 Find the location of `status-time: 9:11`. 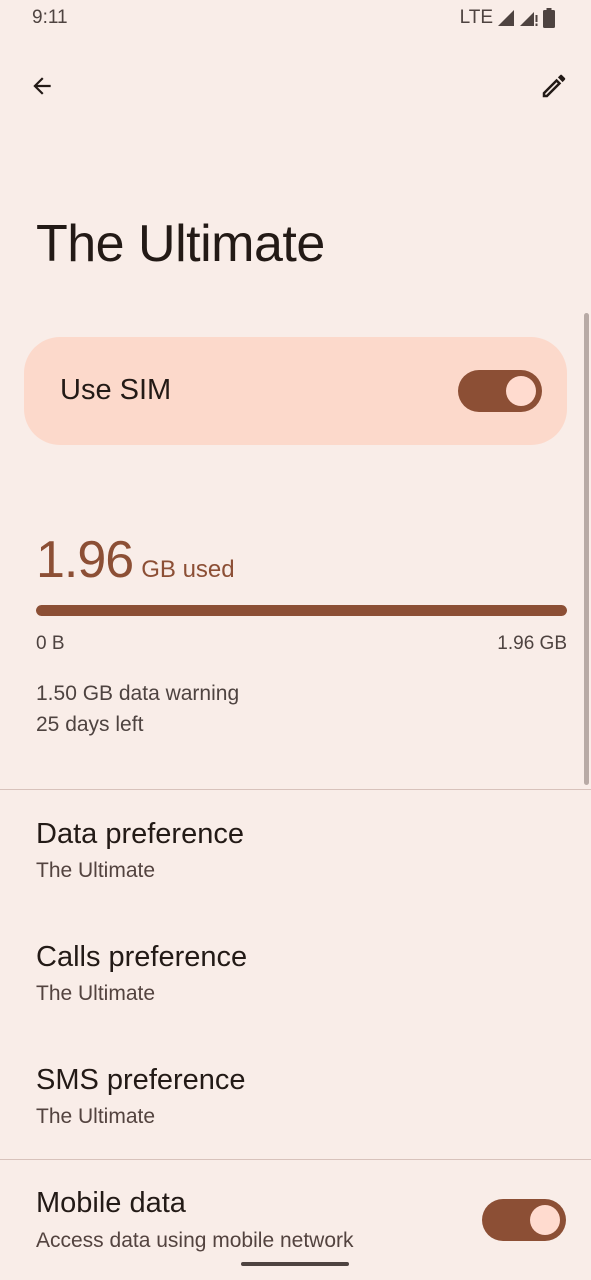

status-time: 9:11 is located at coordinates (50, 17).